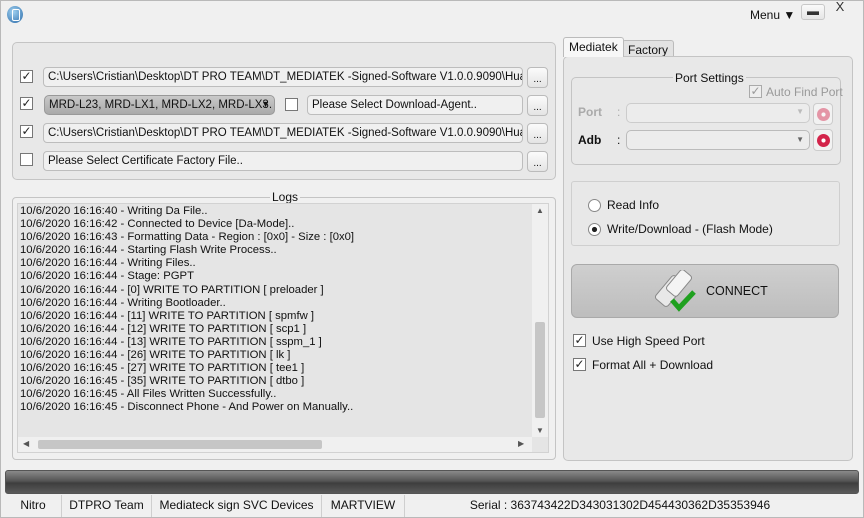 The width and height of the screenshot is (864, 518). Describe the element at coordinates (26, 103) in the screenshot. I see `model-checkbox: ✓` at that location.